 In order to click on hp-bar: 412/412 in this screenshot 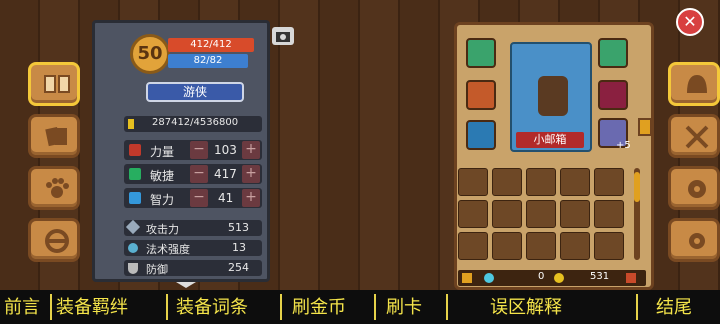, I will do `click(211, 45)`.